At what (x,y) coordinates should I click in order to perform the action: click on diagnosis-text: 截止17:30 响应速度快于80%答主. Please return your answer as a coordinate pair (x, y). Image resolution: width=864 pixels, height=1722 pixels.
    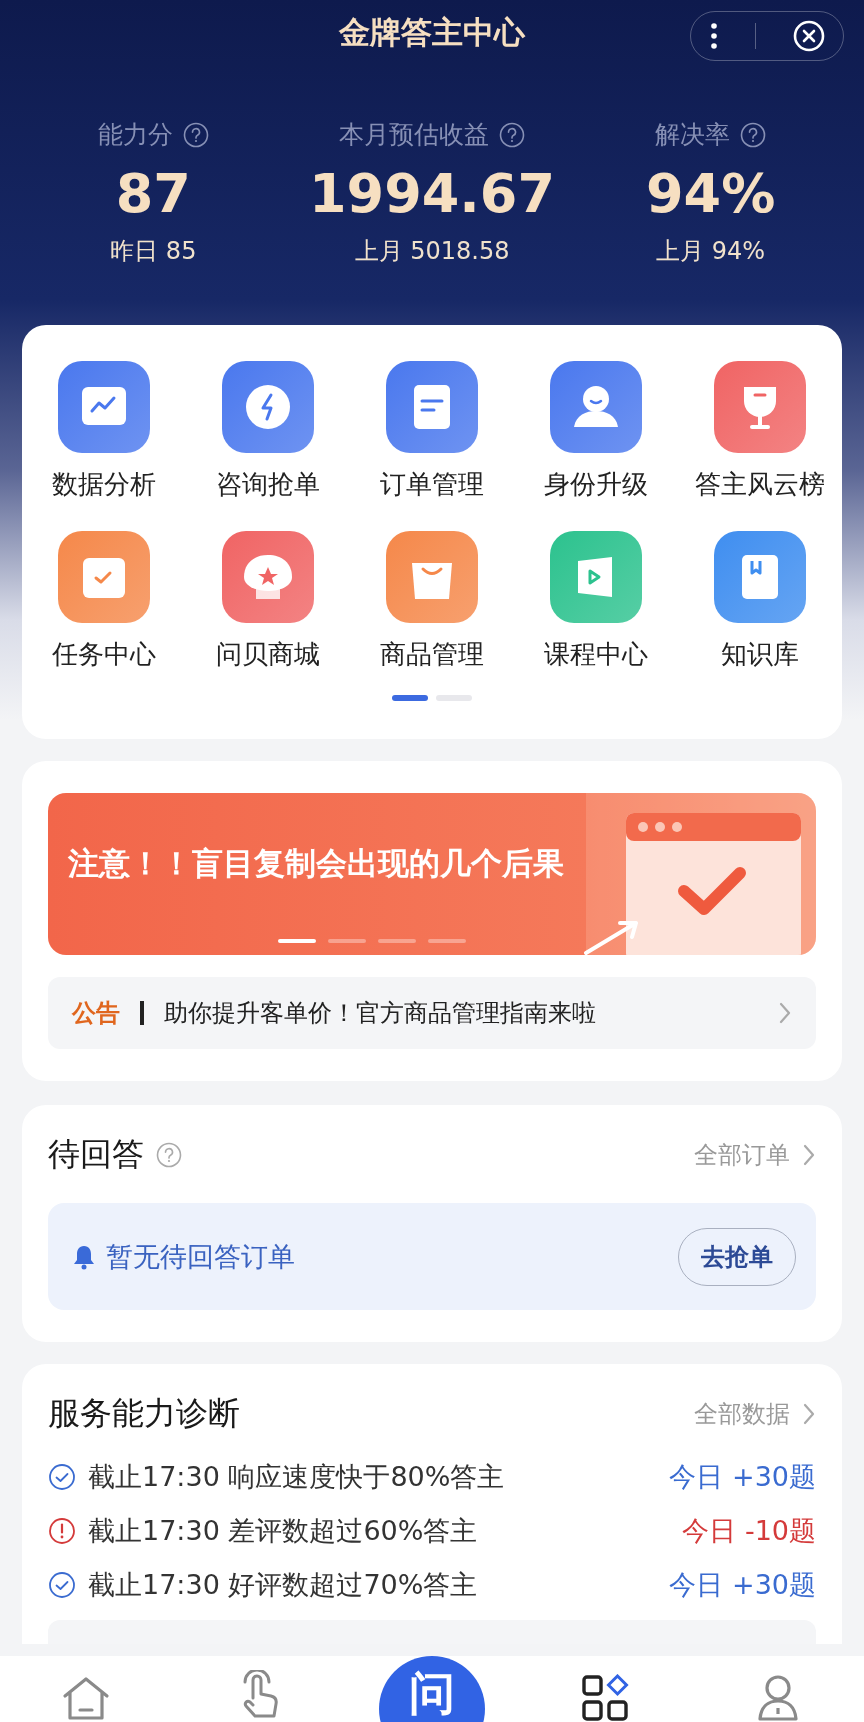
    Looking at the image, I should click on (297, 1477).